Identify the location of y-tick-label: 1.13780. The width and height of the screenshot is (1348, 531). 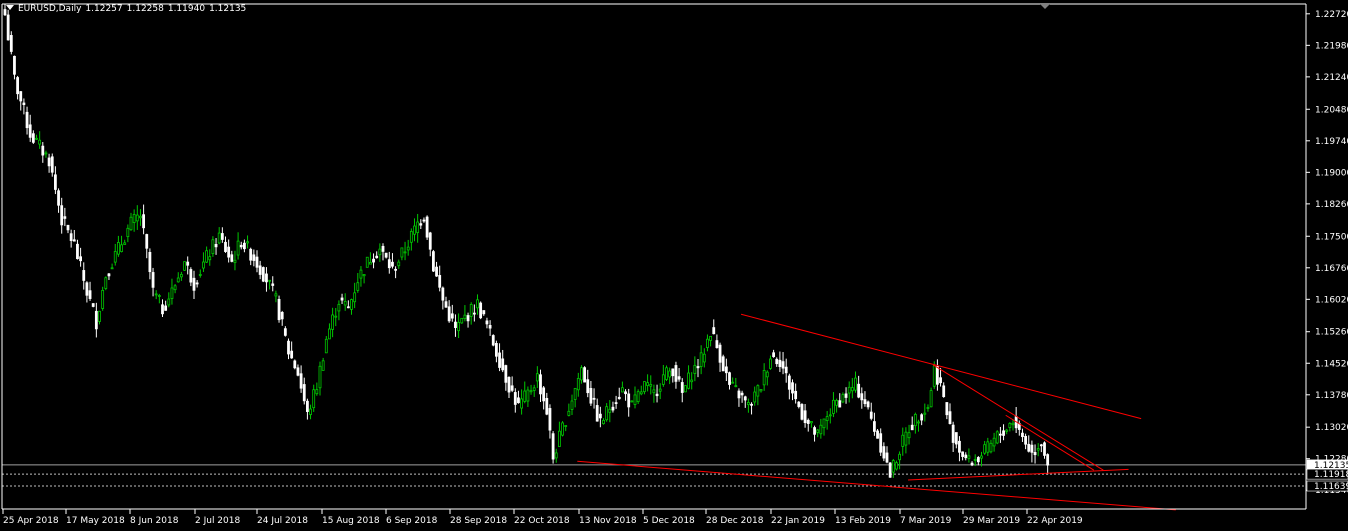
(1331, 396).